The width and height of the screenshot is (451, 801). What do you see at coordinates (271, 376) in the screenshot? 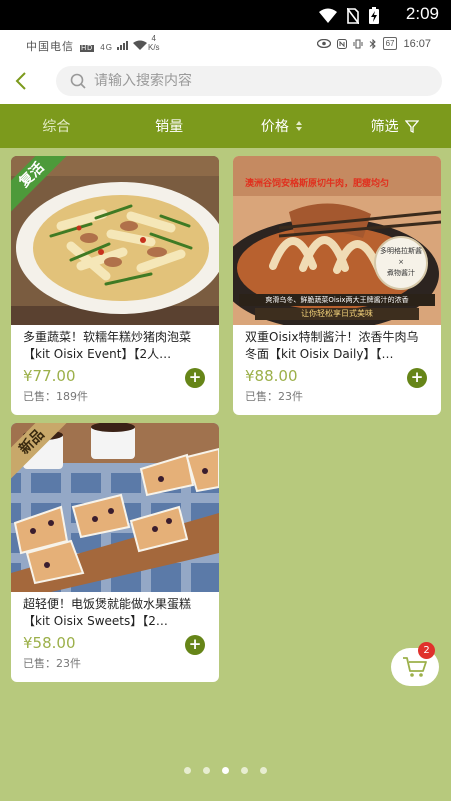
I see `product-price: ¥88.00` at bounding box center [271, 376].